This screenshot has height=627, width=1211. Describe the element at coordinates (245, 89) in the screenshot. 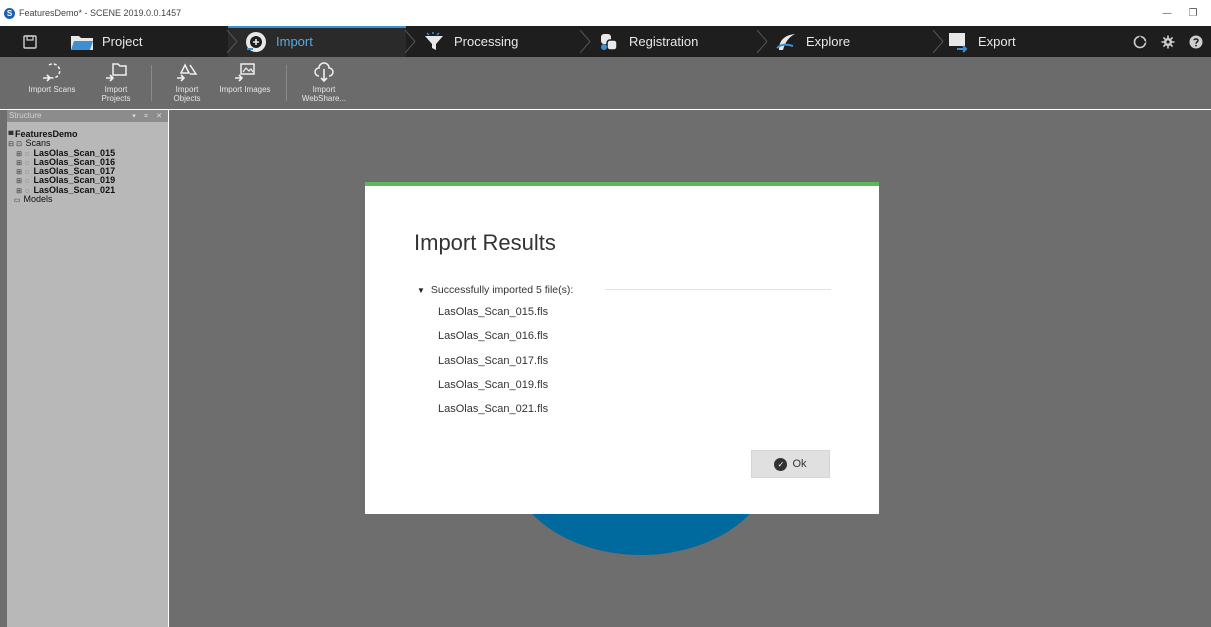

I see `import-images-label: Import Images` at that location.